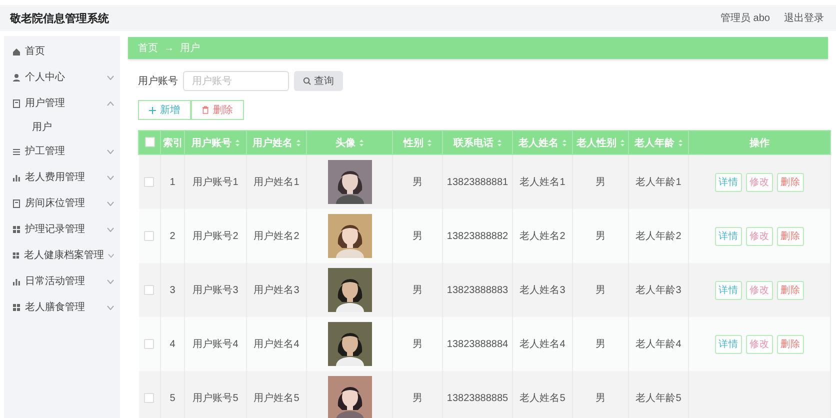 Image resolution: width=836 pixels, height=418 pixels. I want to click on select-all-checkbox, so click(149, 142).